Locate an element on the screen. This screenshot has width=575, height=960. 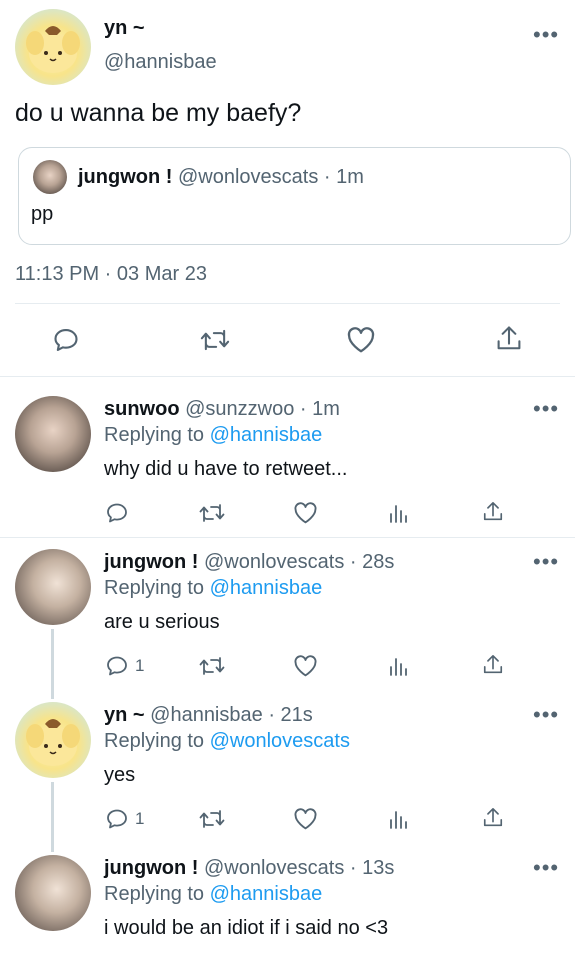
reply-header: jungwon ! @wonlovescats · 28s is located at coordinates (249, 562).